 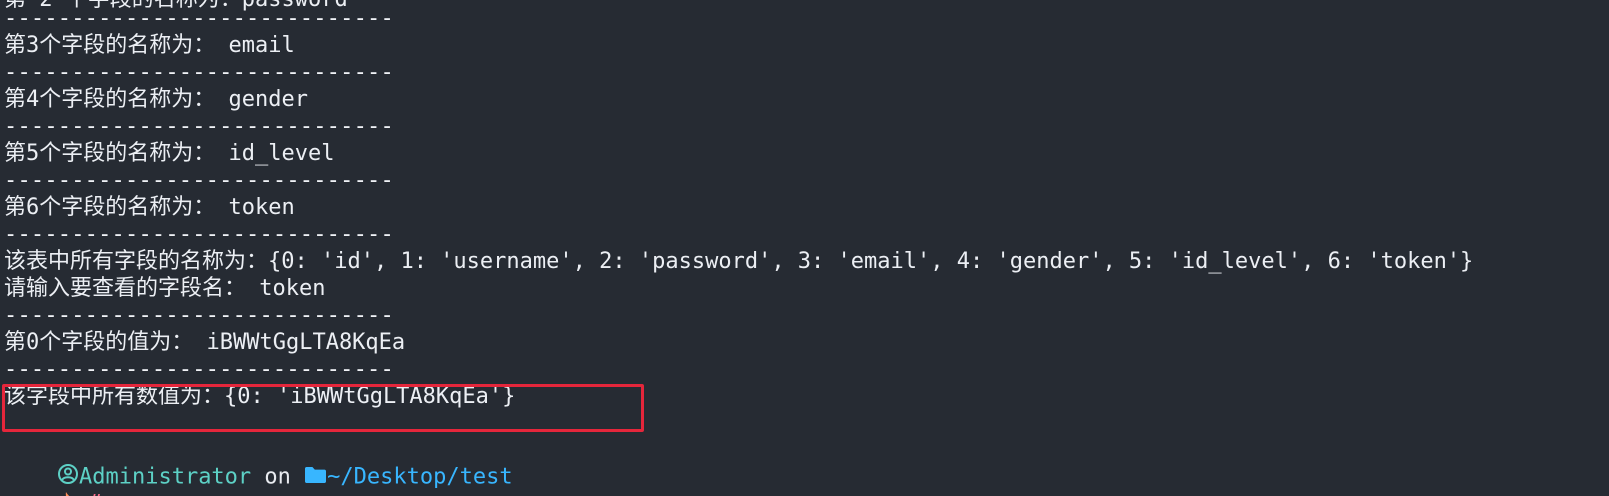 What do you see at coordinates (94, 493) in the screenshot?
I see `prompt-symbol: #` at bounding box center [94, 493].